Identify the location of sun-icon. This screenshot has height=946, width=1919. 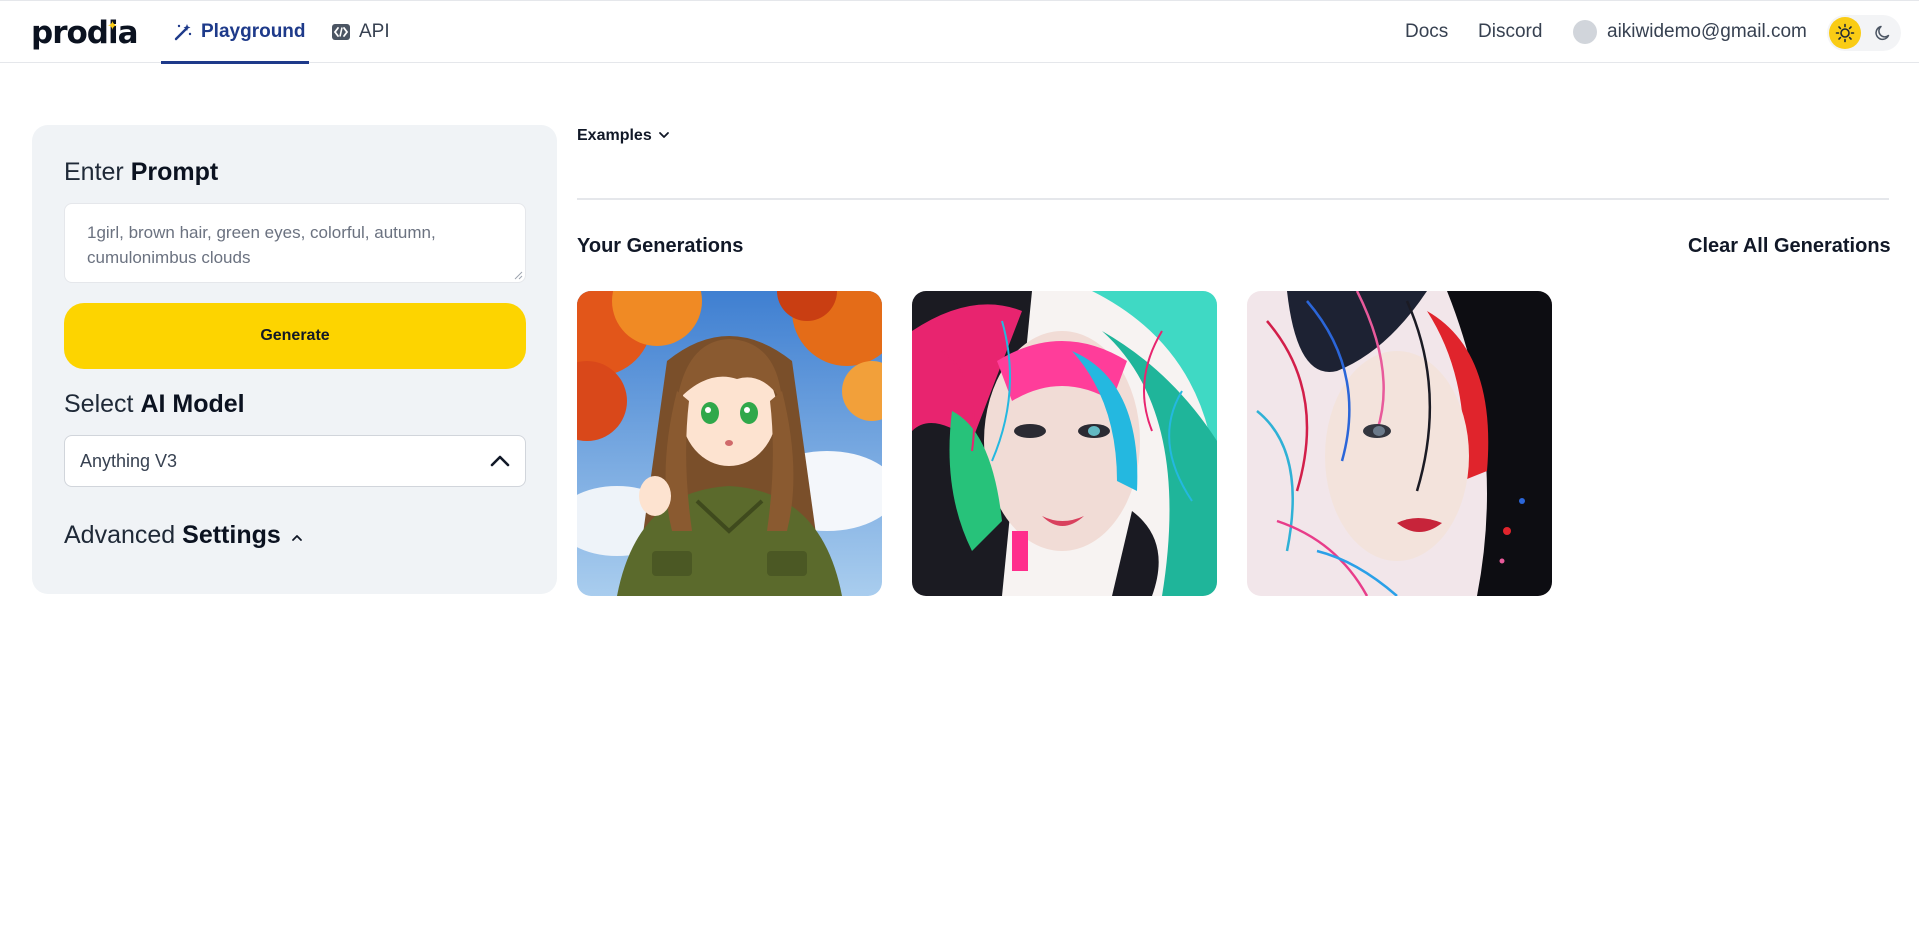
(1845, 33).